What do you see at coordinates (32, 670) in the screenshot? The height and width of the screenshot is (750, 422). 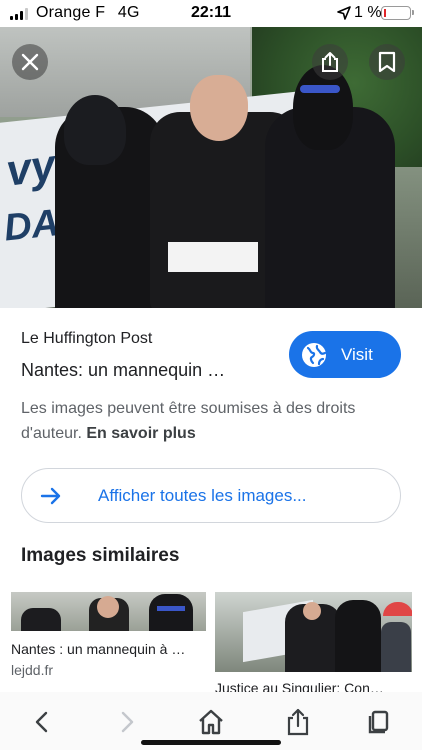 I see `similar-image-site: lejdd.fr` at bounding box center [32, 670].